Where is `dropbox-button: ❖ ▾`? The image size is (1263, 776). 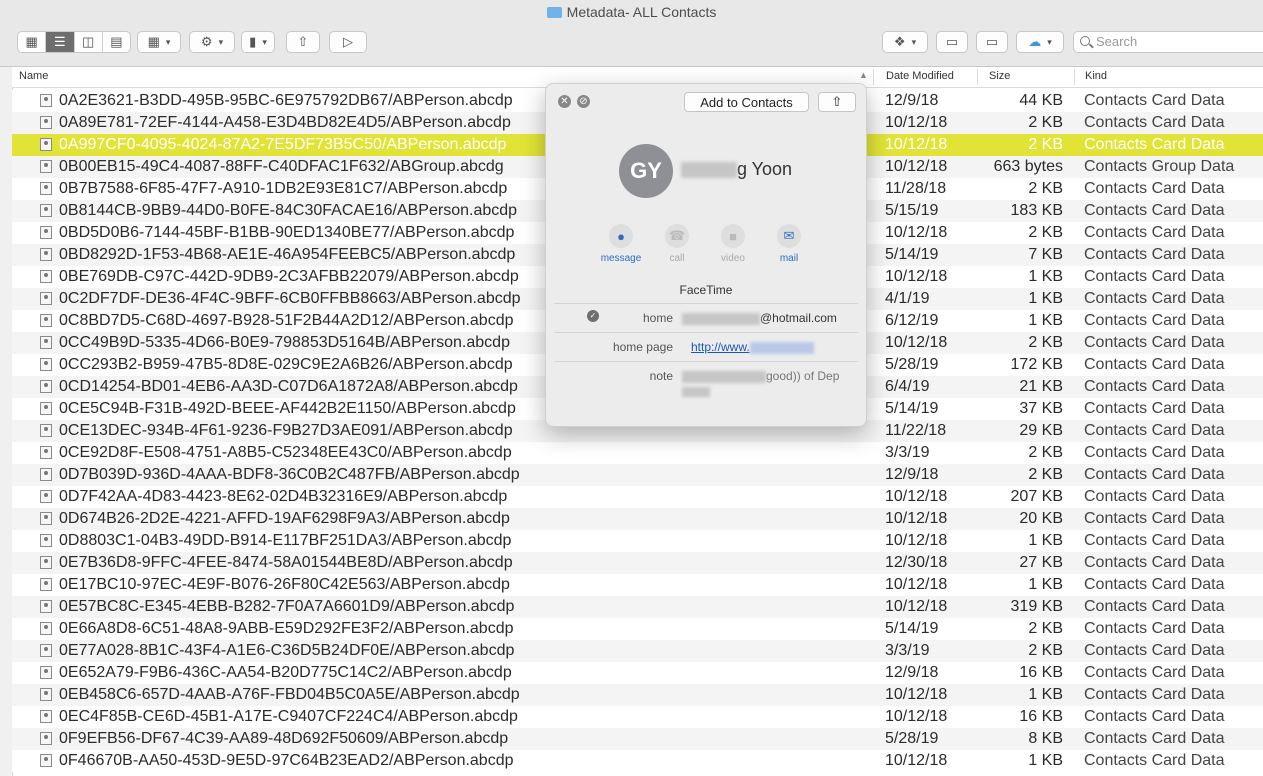
dropbox-button: ❖ ▾ is located at coordinates (905, 42).